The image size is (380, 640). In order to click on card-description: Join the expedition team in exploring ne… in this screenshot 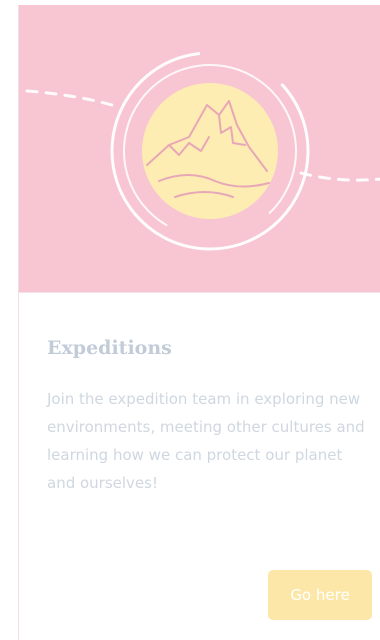, I will do `click(206, 441)`.